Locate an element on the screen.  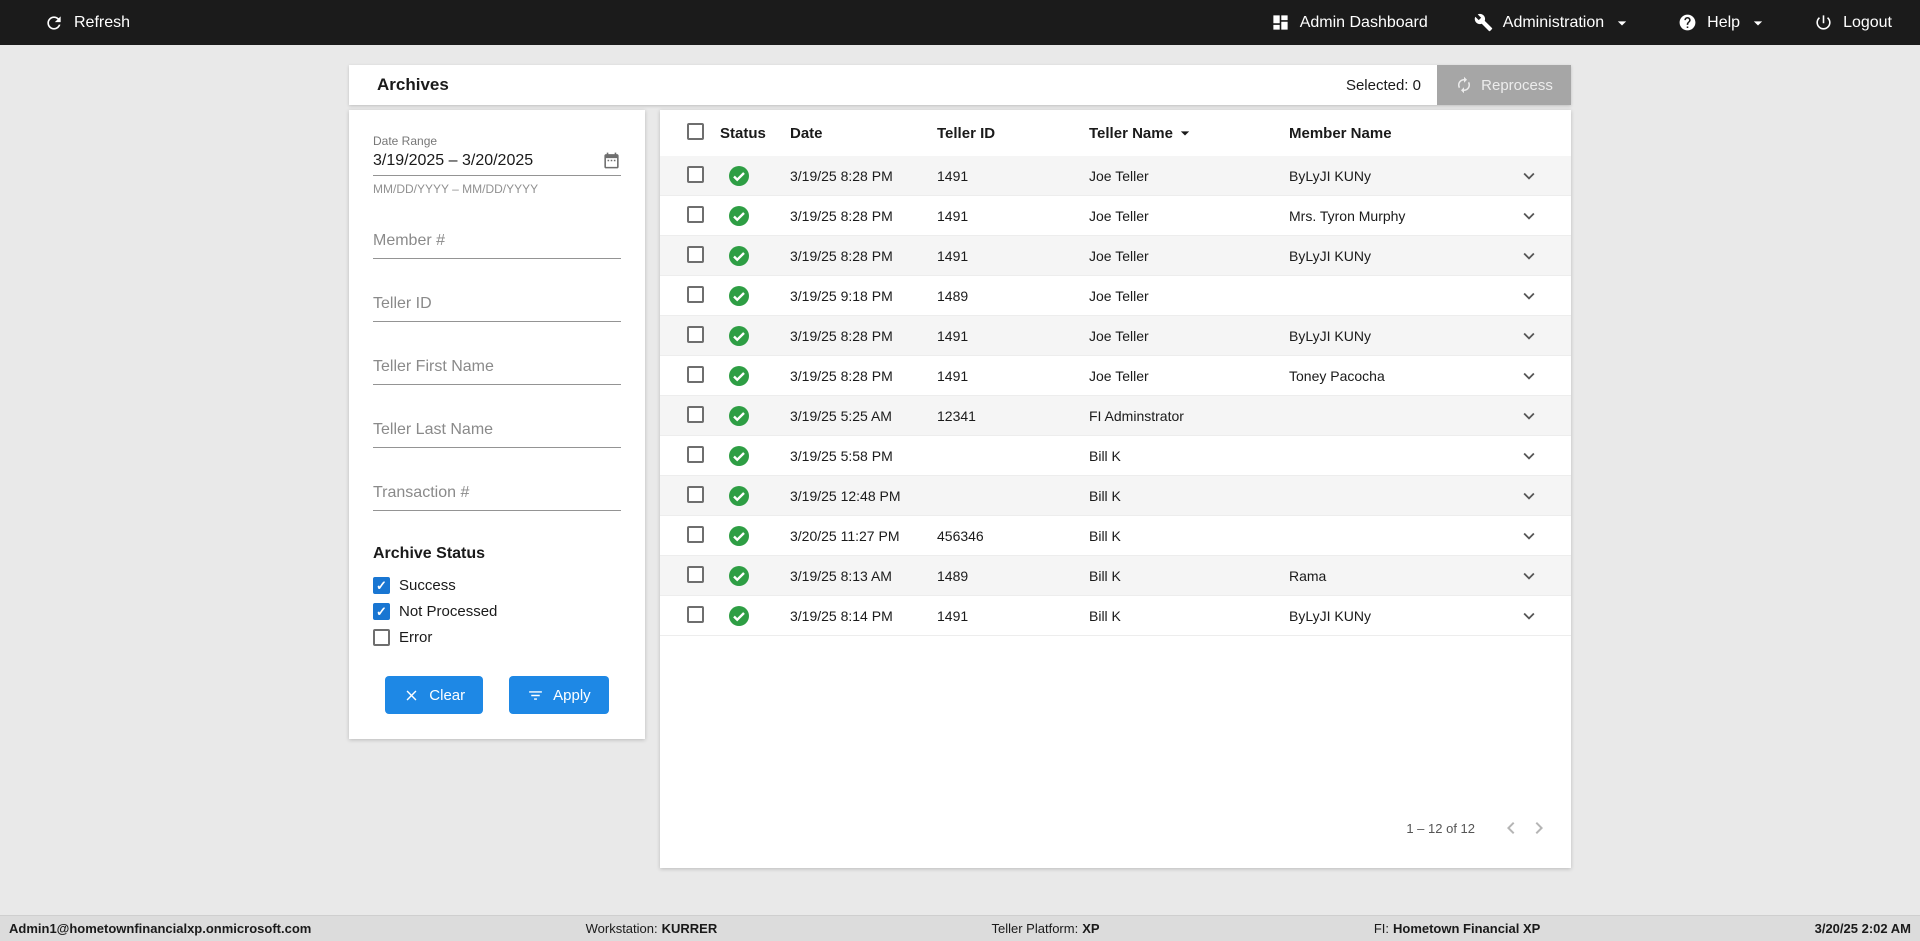
teller-platform: Teller Platform: XP is located at coordinates (1046, 928).